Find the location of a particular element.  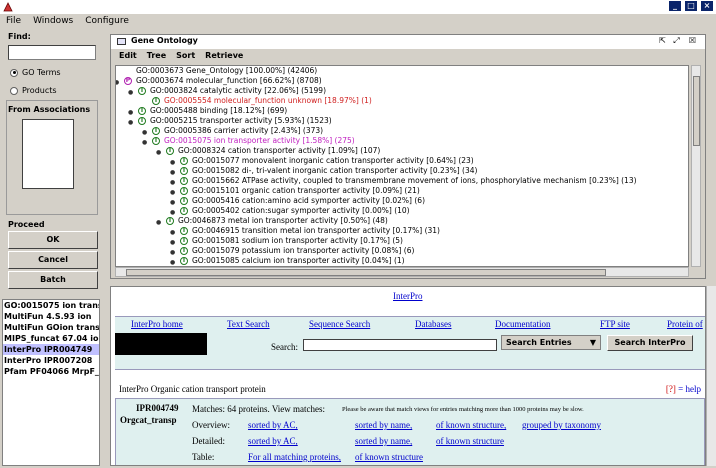

interpro-link: InterPro is located at coordinates (408, 296).